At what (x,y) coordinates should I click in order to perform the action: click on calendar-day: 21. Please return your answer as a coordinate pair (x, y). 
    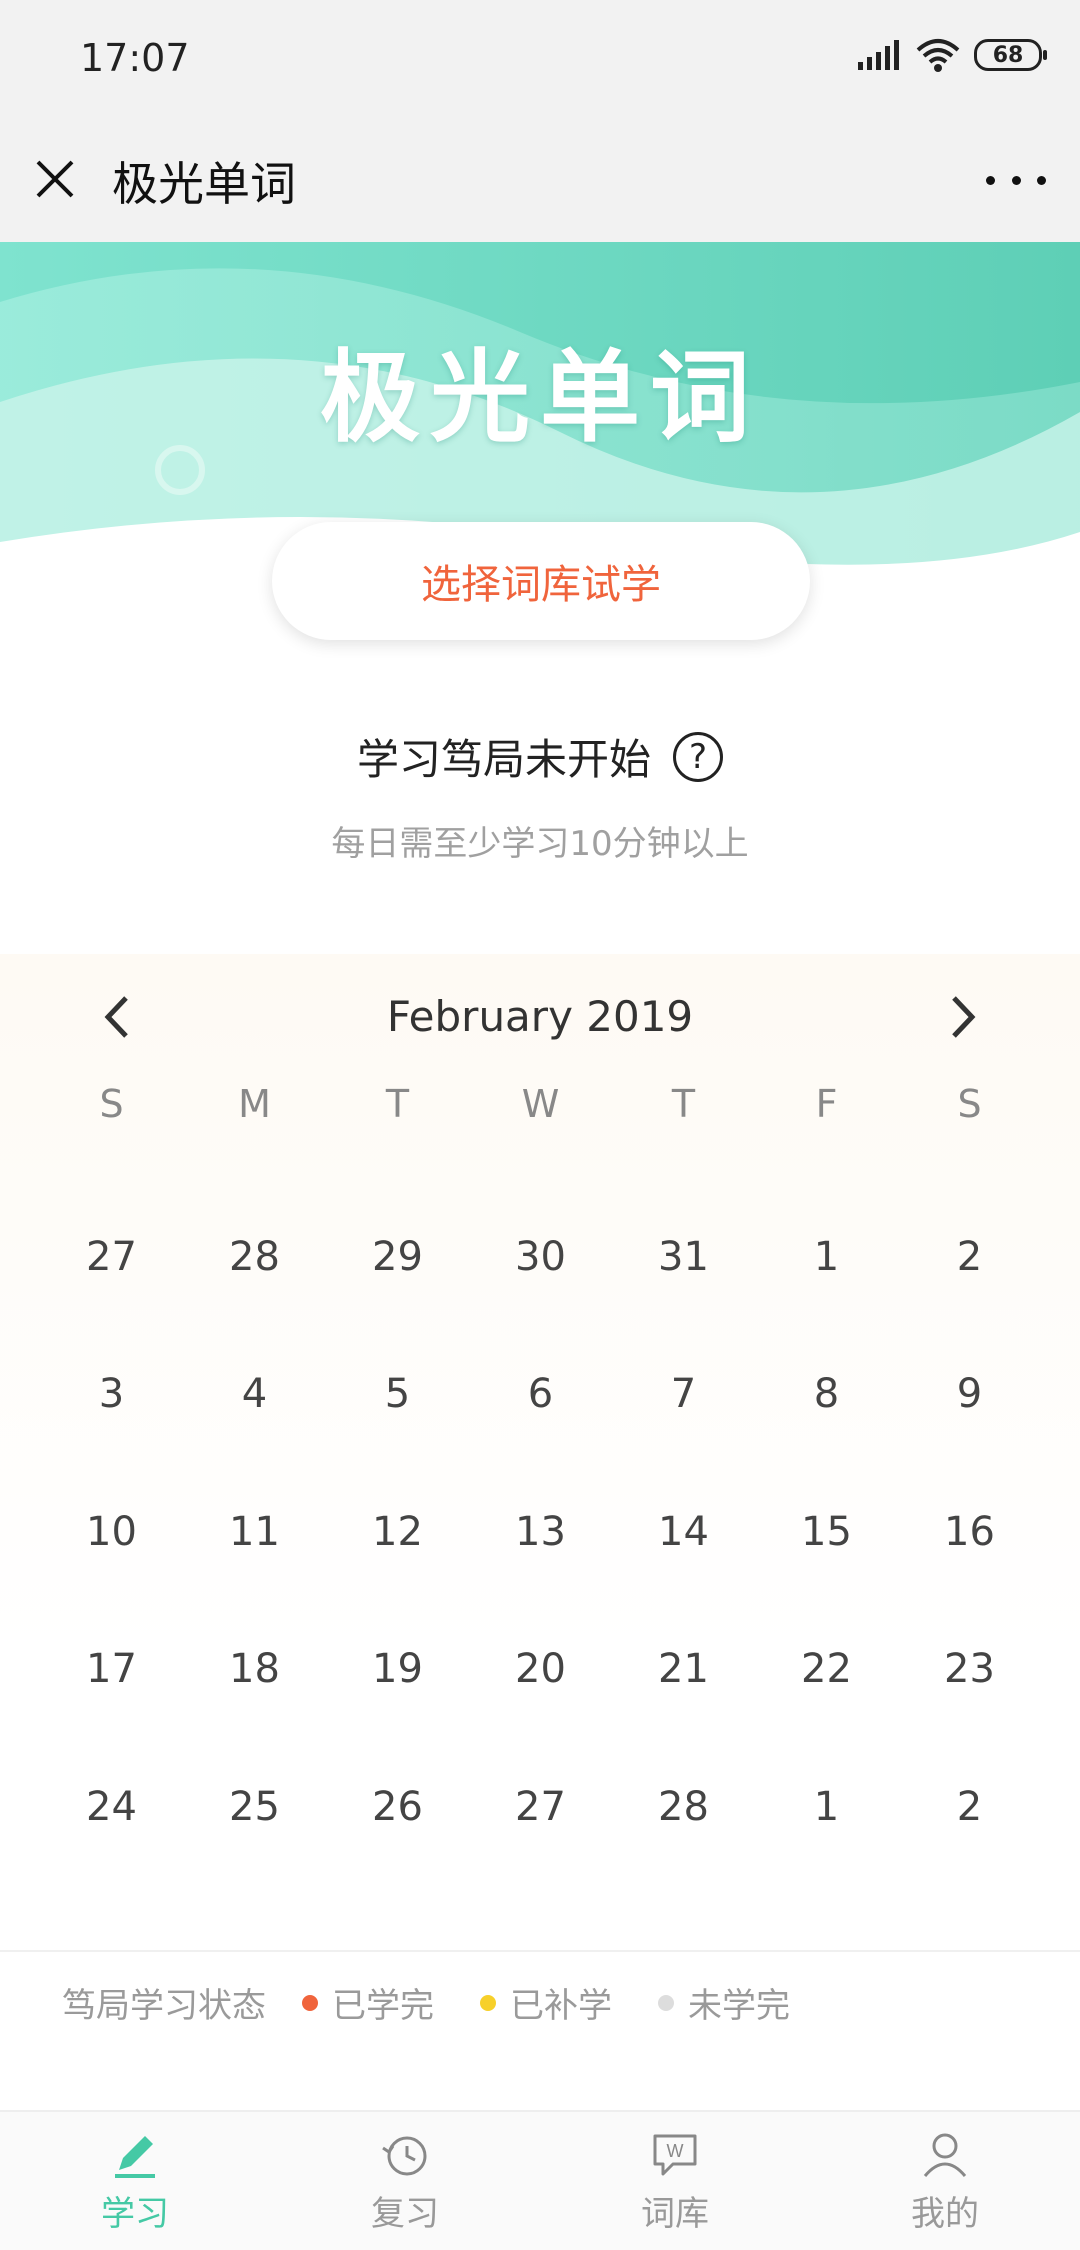
    Looking at the image, I should click on (683, 1670).